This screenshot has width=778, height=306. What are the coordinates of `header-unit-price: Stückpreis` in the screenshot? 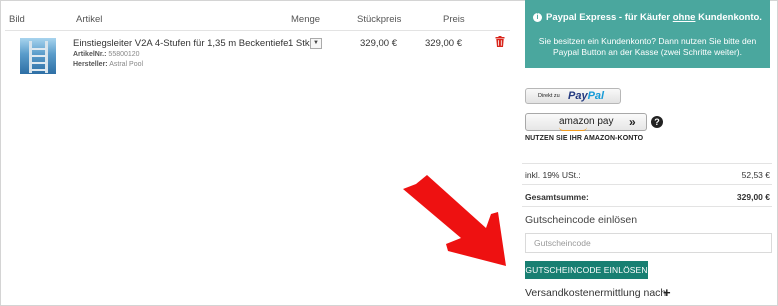 It's located at (379, 19).